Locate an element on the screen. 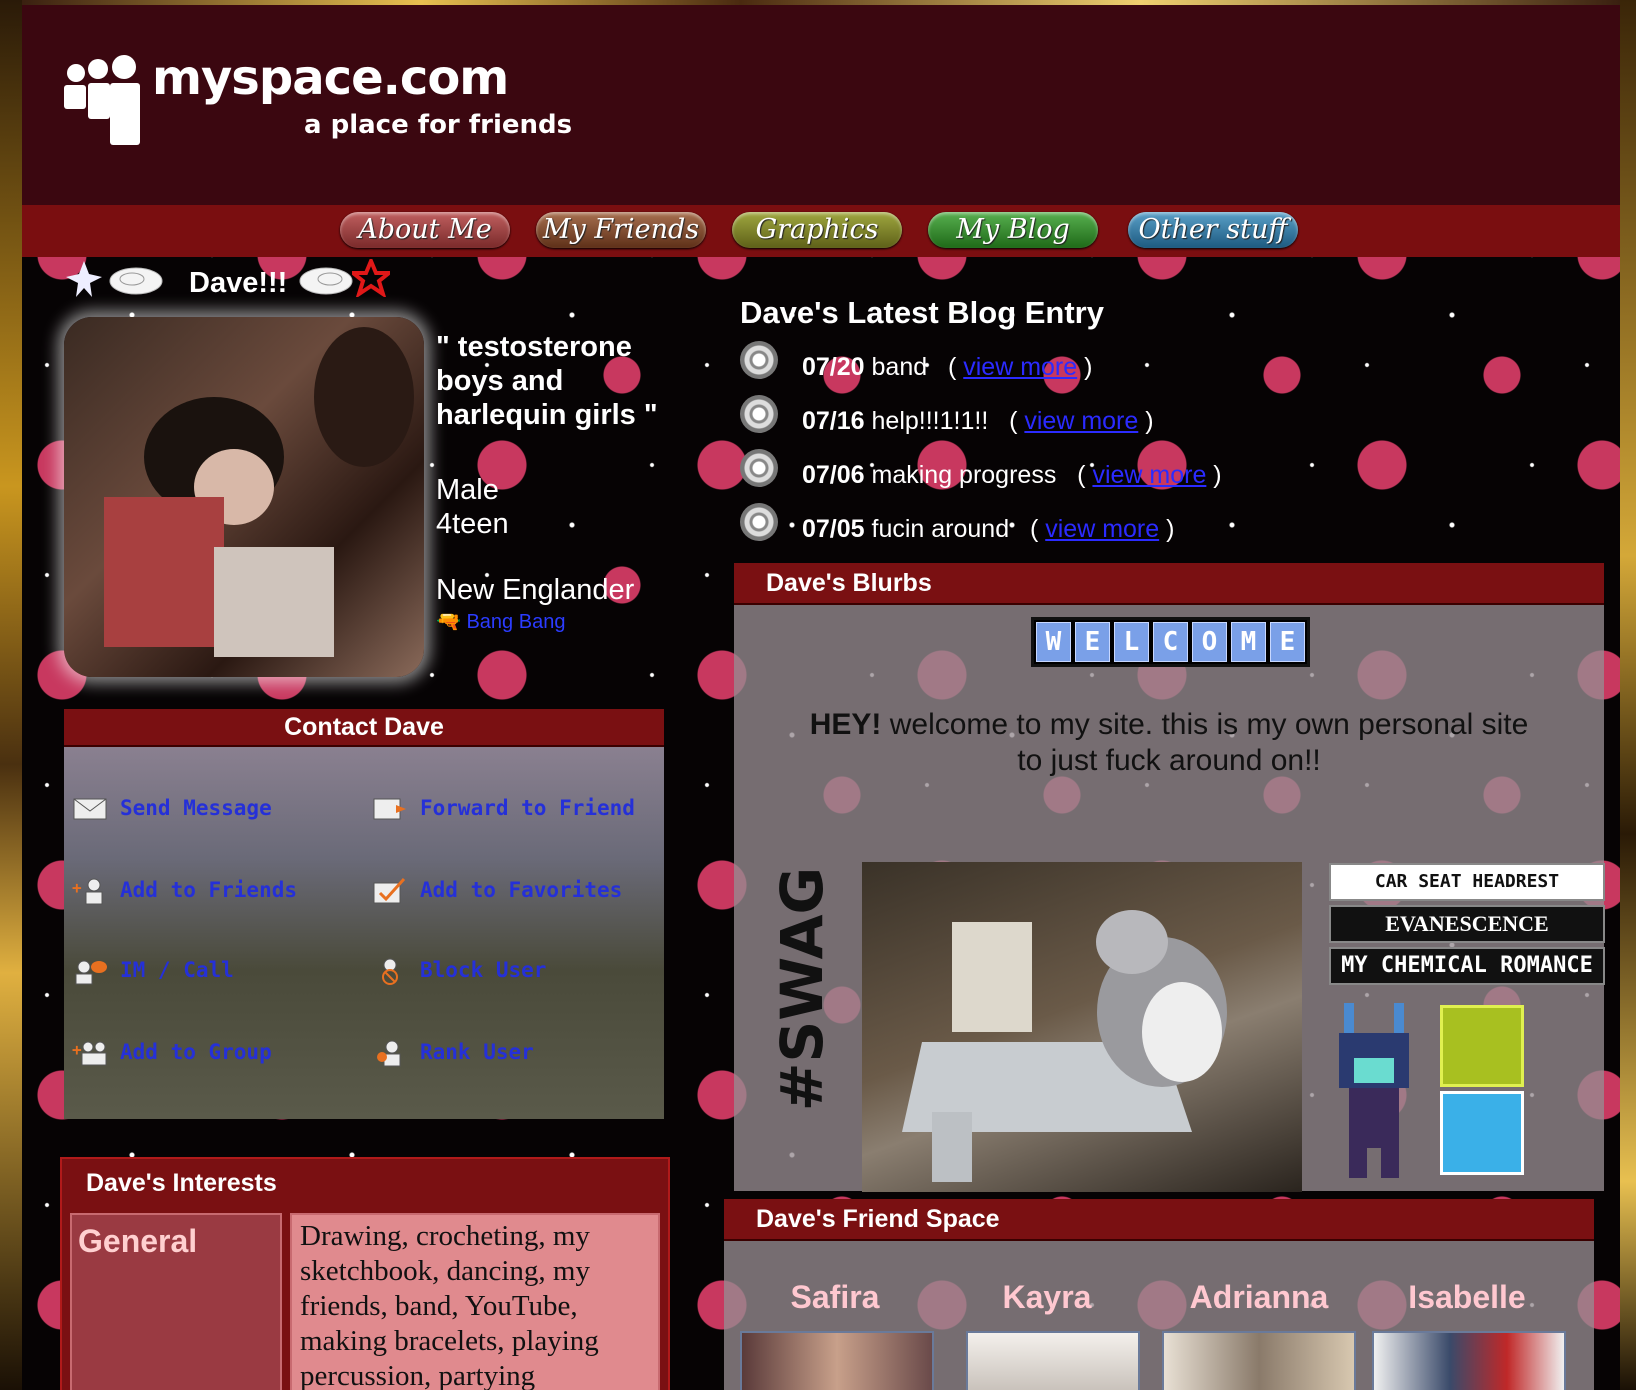  friend-space-body: Safira Kayra Adrianna Isabelle is located at coordinates (1159, 1315).